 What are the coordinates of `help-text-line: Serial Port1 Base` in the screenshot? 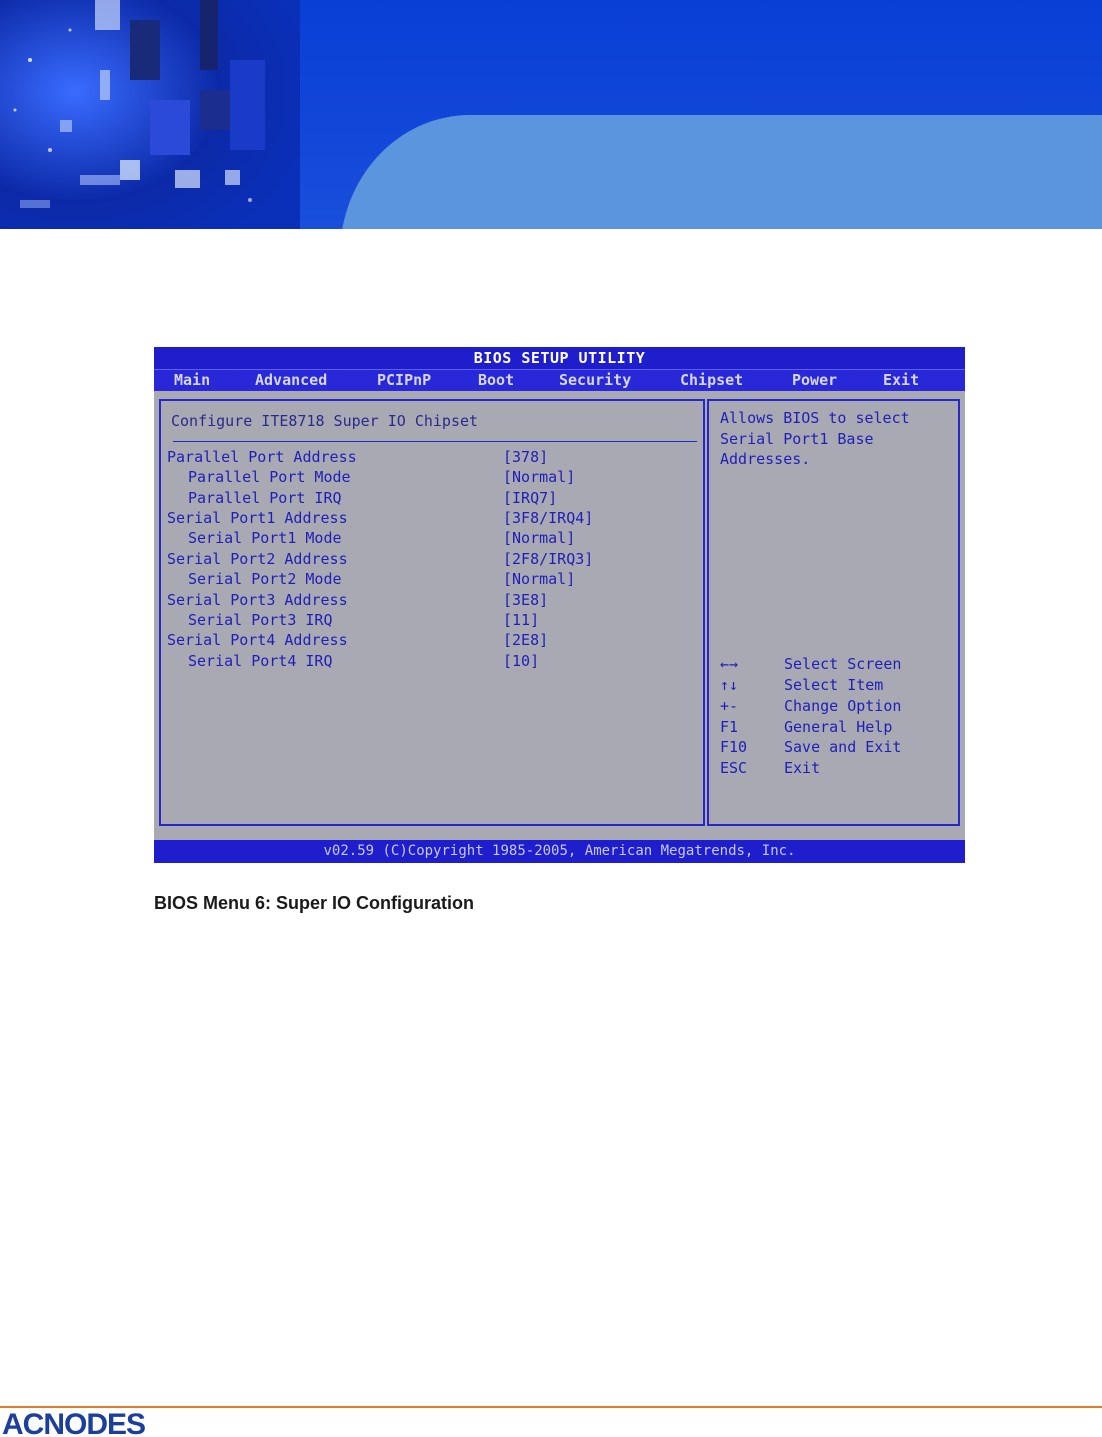 It's located at (797, 439).